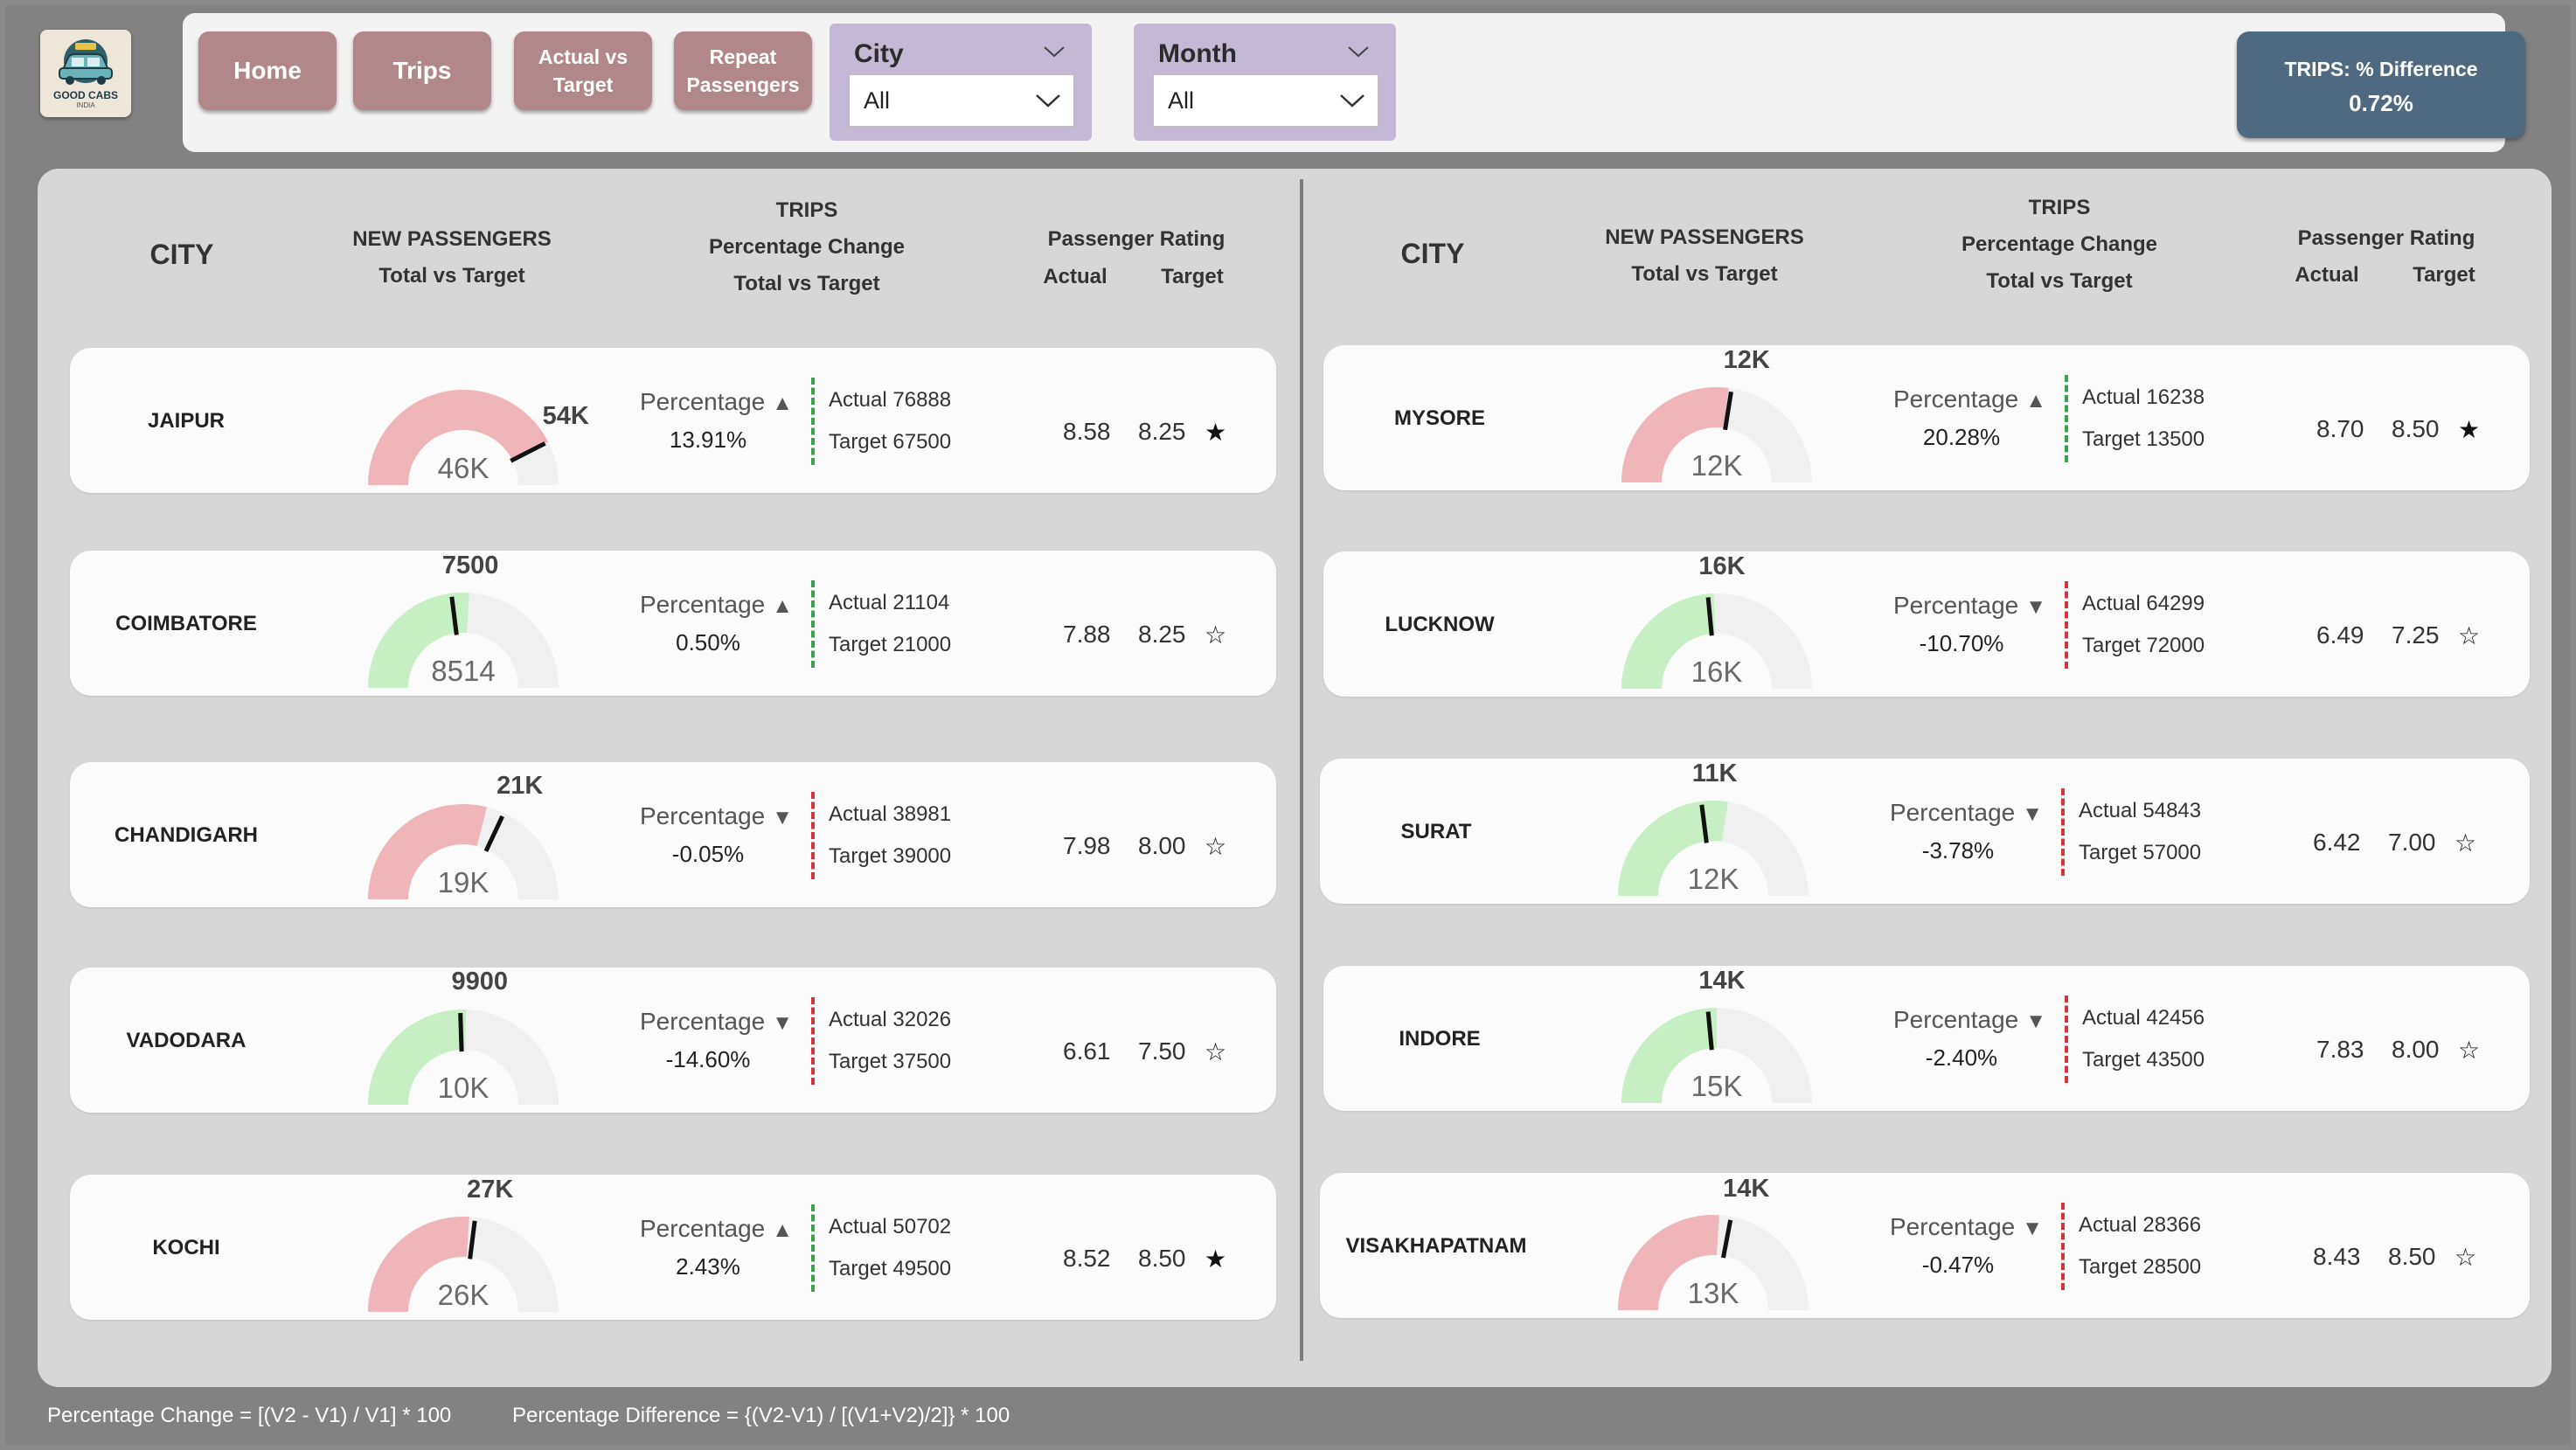 The width and height of the screenshot is (2576, 1450). Describe the element at coordinates (891, 814) in the screenshot. I see `trips-actual: Actual 38981` at that location.